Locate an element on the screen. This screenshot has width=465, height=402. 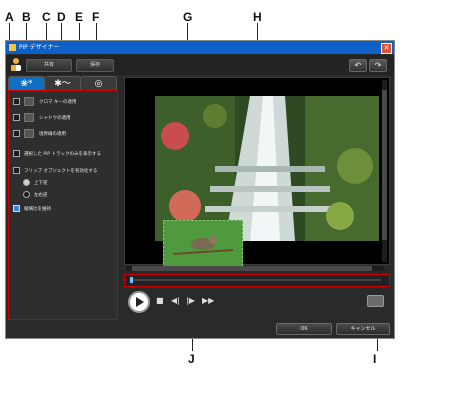
flip-left-right-option: 左右逆 is located at coordinates (35, 195).